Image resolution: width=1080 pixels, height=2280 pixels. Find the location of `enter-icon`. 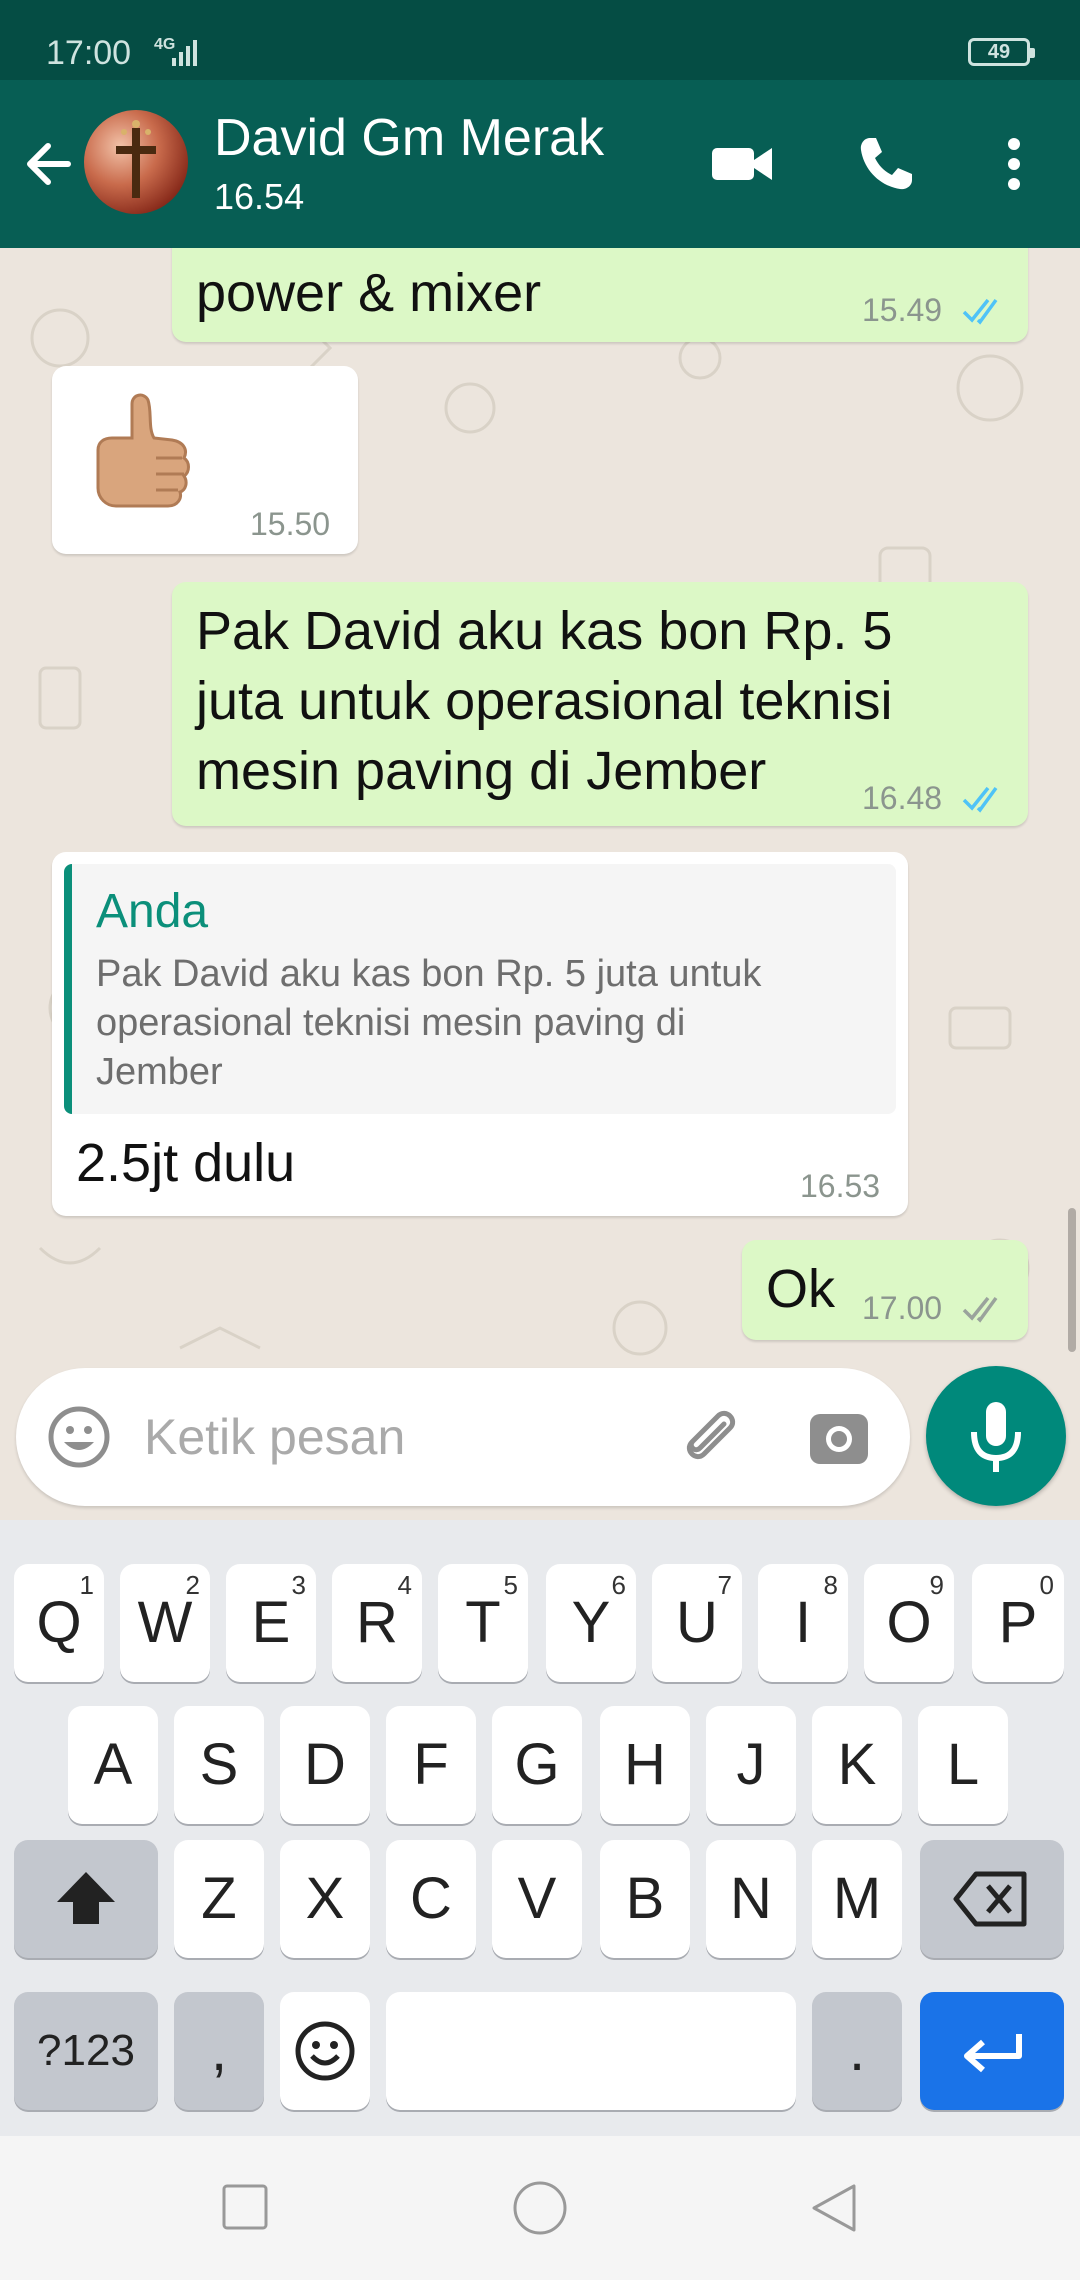

enter-icon is located at coordinates (993, 2053).